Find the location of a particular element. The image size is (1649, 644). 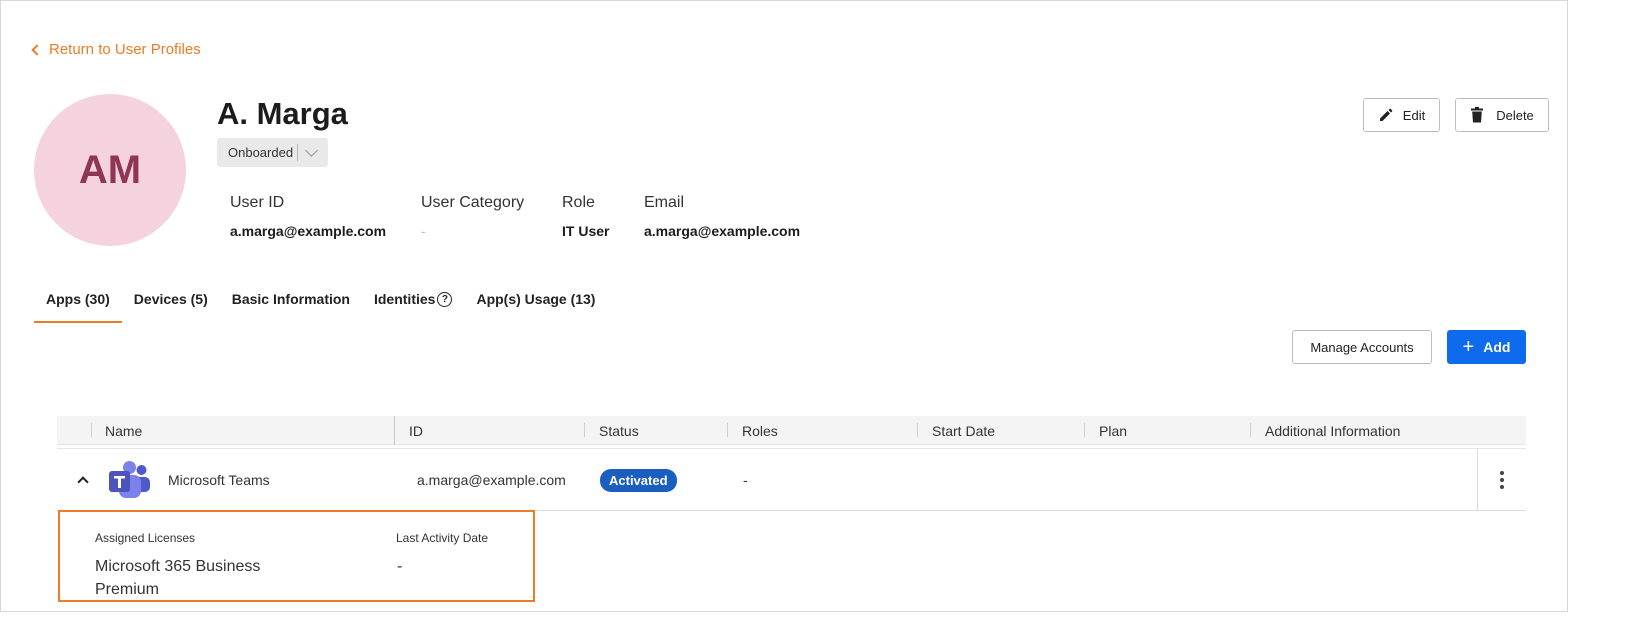

app-account-id: a.marga@example.com is located at coordinates (491, 480).